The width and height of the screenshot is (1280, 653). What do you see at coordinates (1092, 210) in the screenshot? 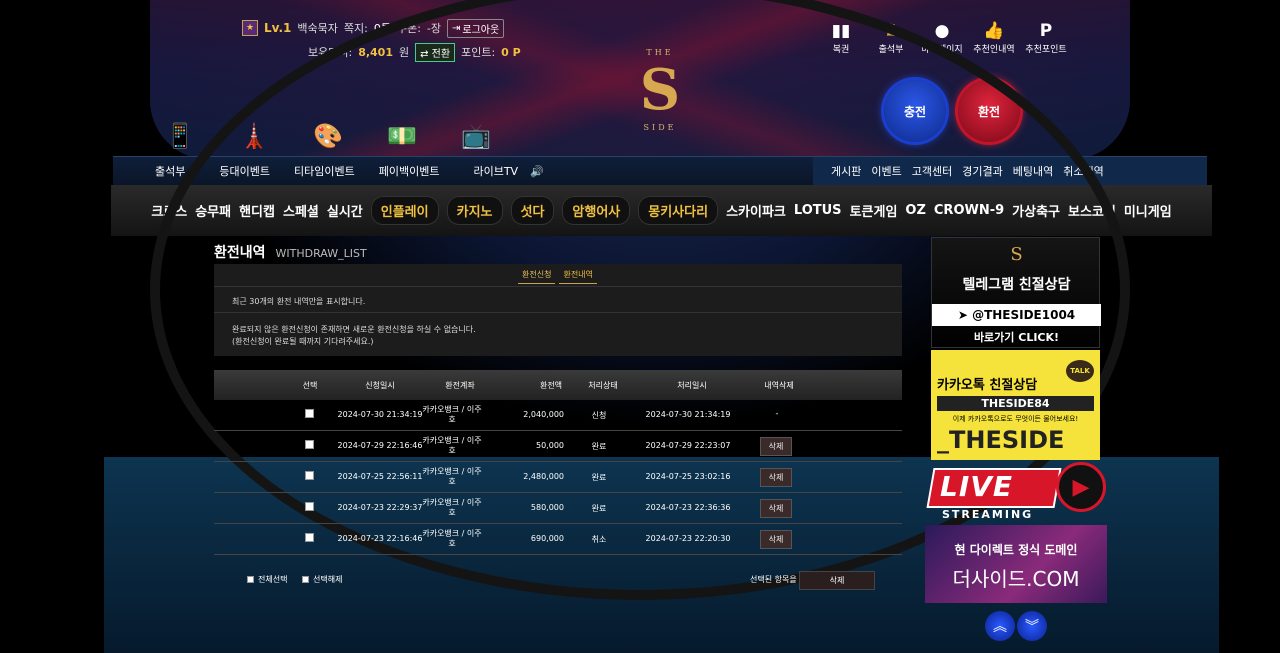
I see `game-menu-item: 보스코어` at bounding box center [1092, 210].